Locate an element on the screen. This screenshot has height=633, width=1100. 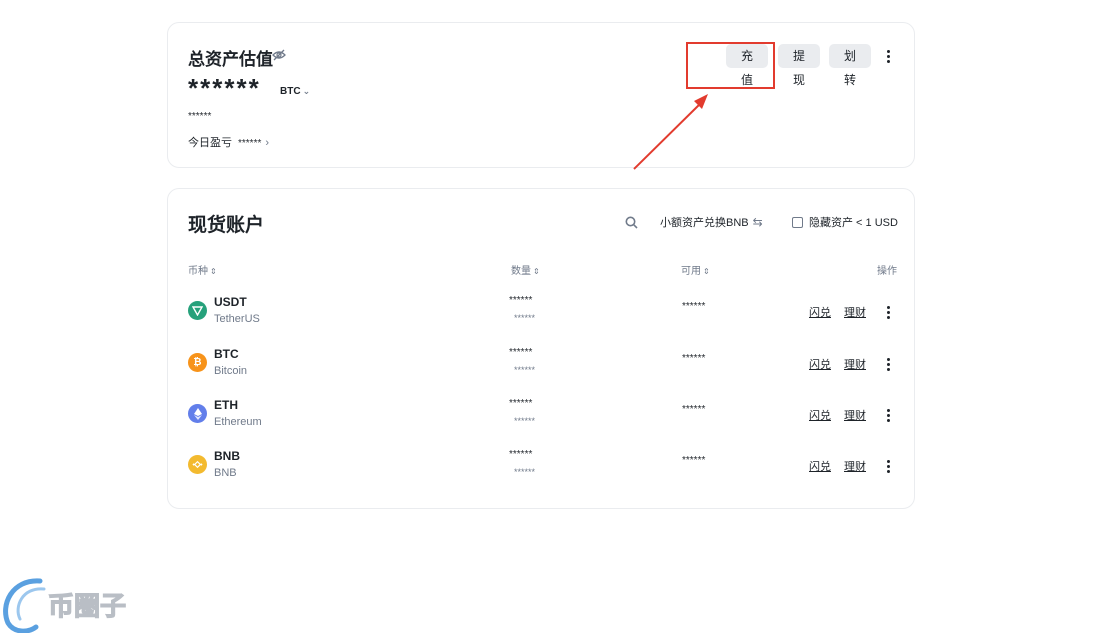
bnb-icon is located at coordinates (197, 464).